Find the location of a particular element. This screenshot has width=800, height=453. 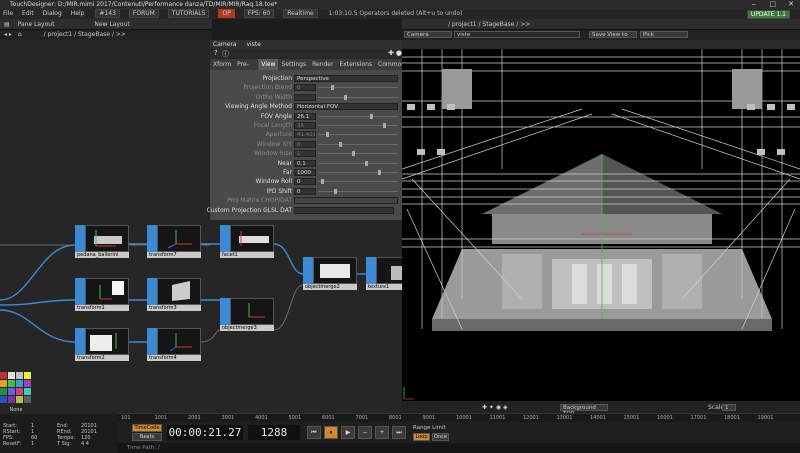

node-transform3: transform3 is located at coordinates (174, 294).